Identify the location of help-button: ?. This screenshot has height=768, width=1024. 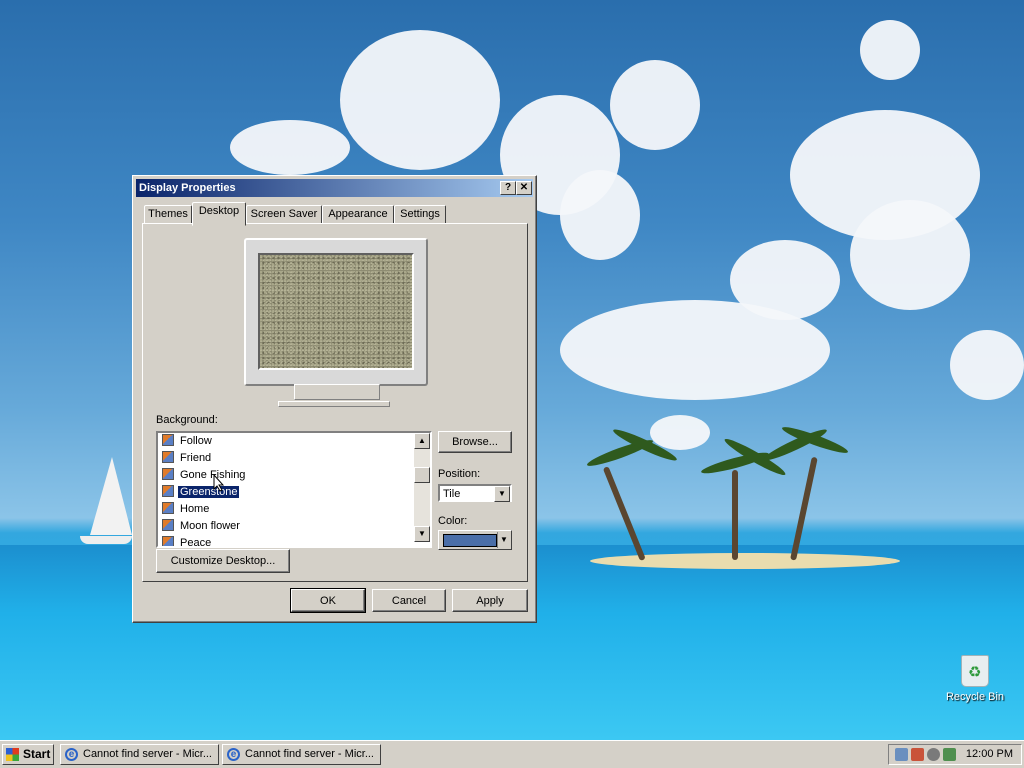
(508, 188).